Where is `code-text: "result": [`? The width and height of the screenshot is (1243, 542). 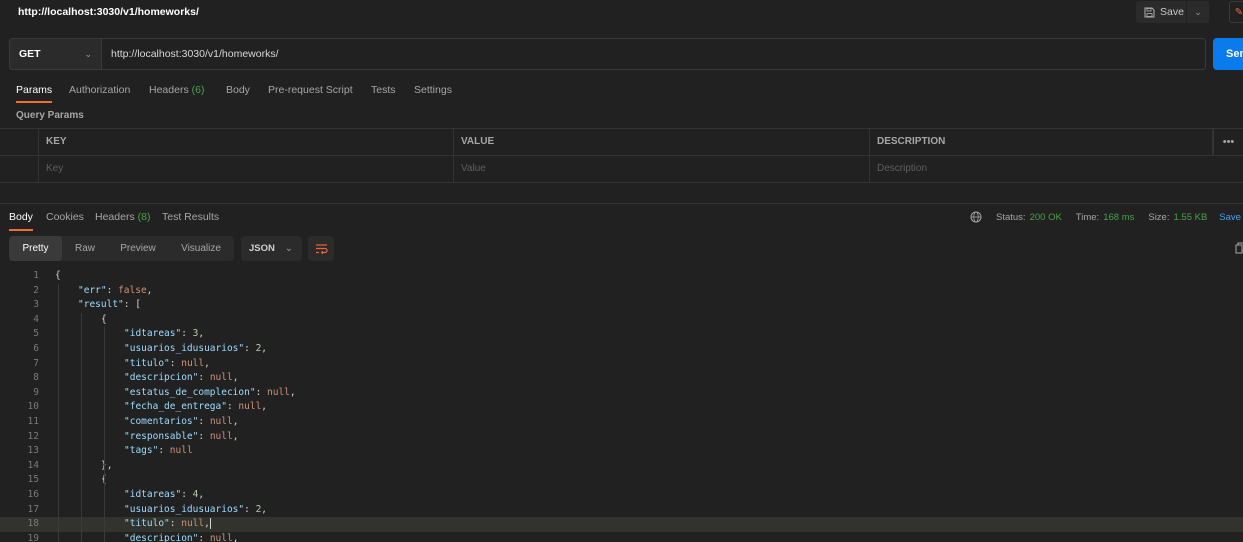
code-text: "result": [ is located at coordinates (109, 305).